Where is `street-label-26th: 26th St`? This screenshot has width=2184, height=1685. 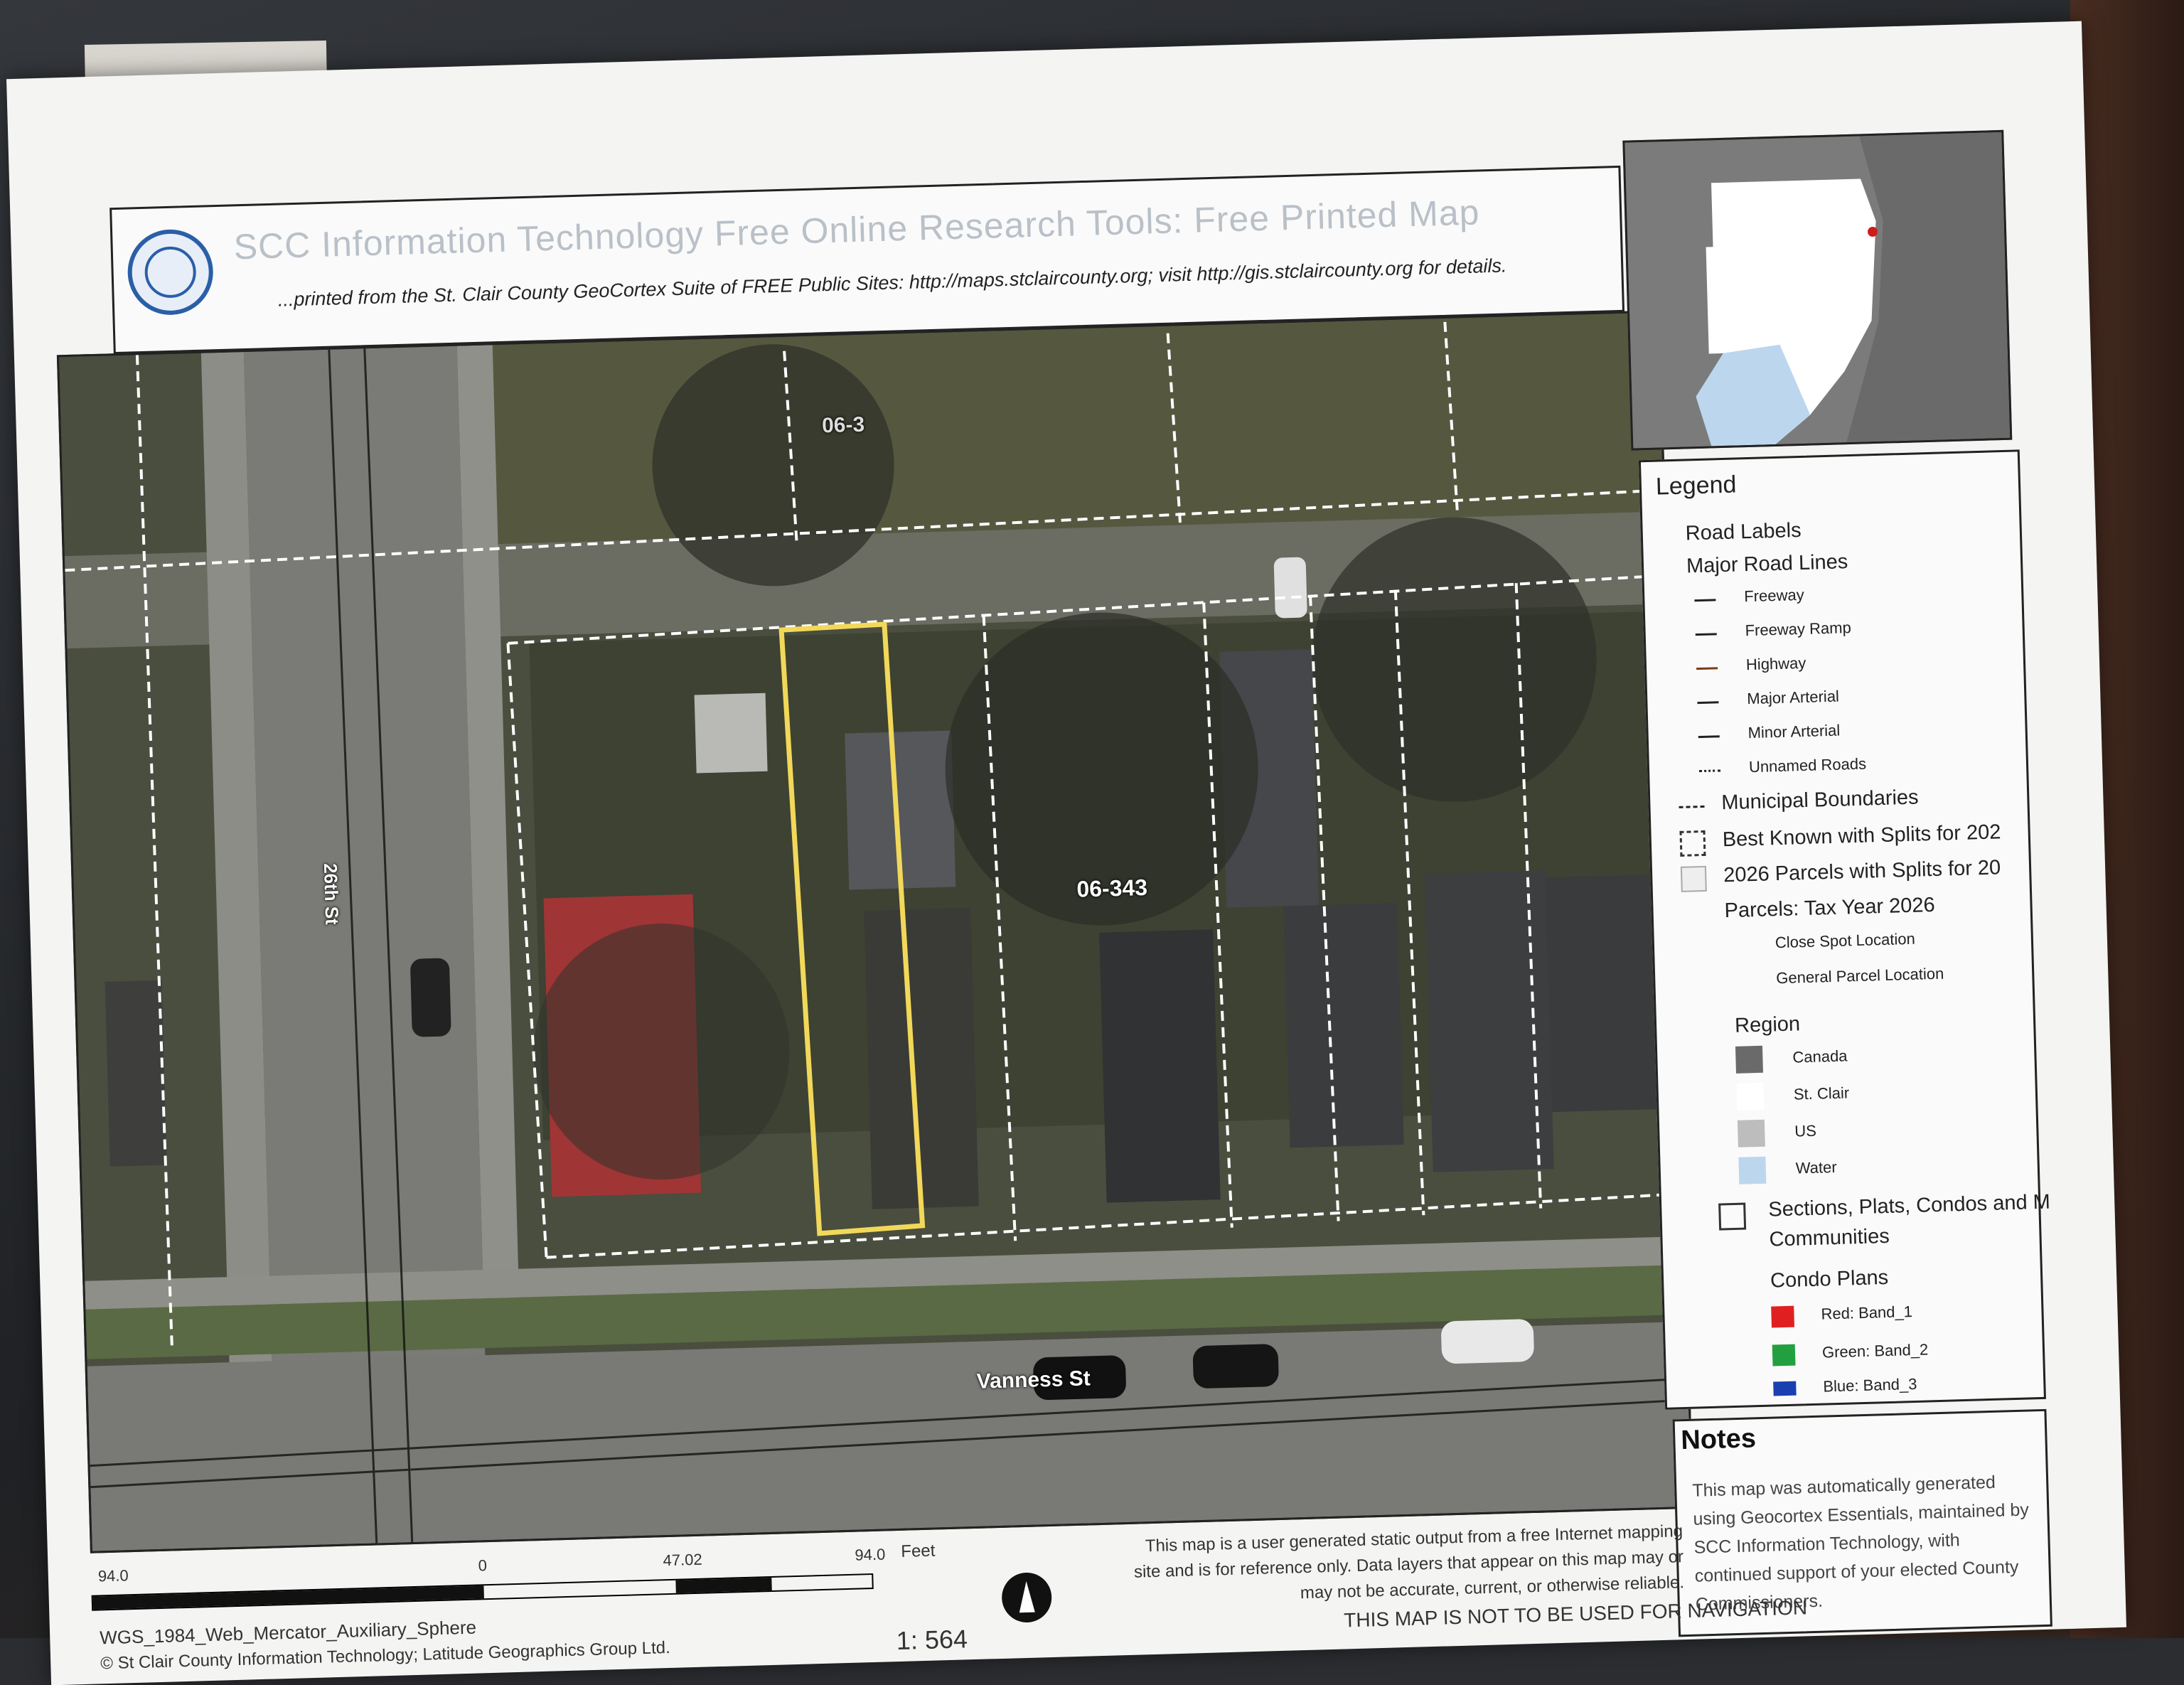
street-label-26th: 26th St is located at coordinates (331, 894).